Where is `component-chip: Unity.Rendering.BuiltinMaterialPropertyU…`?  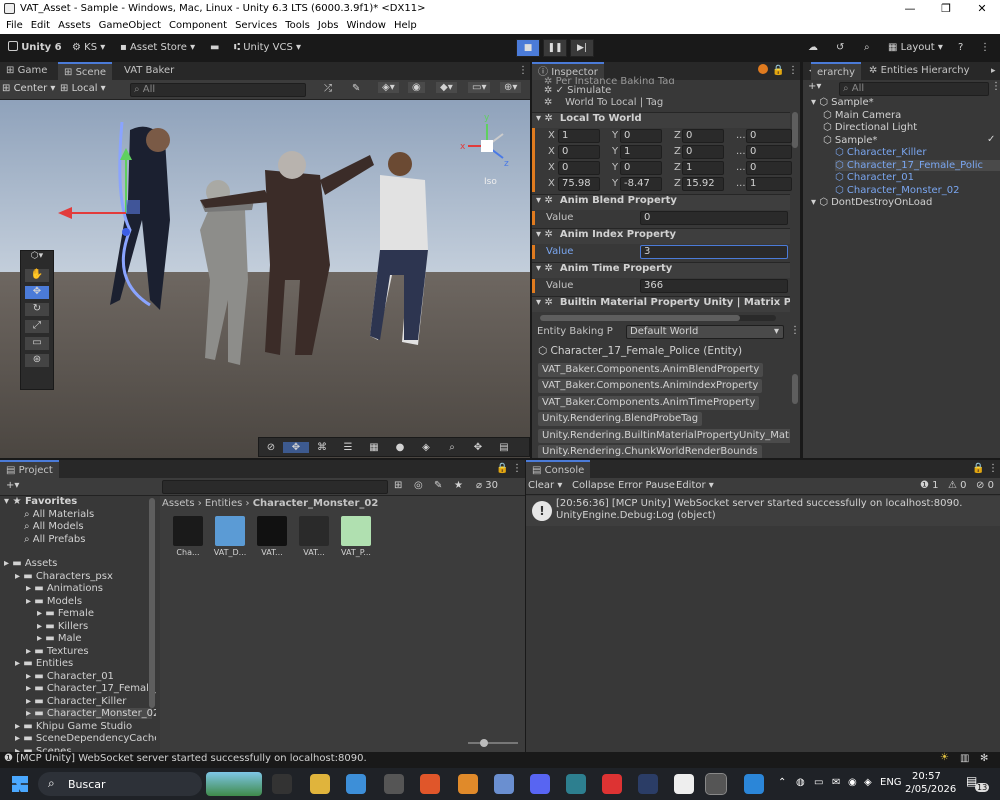 component-chip: Unity.Rendering.BuiltinMaterialPropertyU… is located at coordinates (664, 436).